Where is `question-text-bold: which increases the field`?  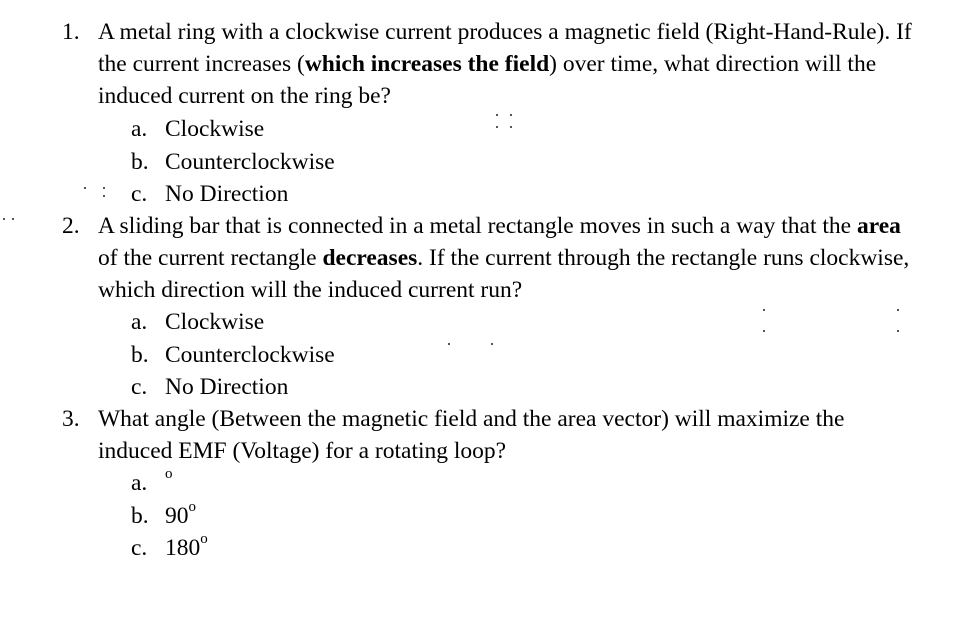 question-text-bold: which increases the field is located at coordinates (427, 64).